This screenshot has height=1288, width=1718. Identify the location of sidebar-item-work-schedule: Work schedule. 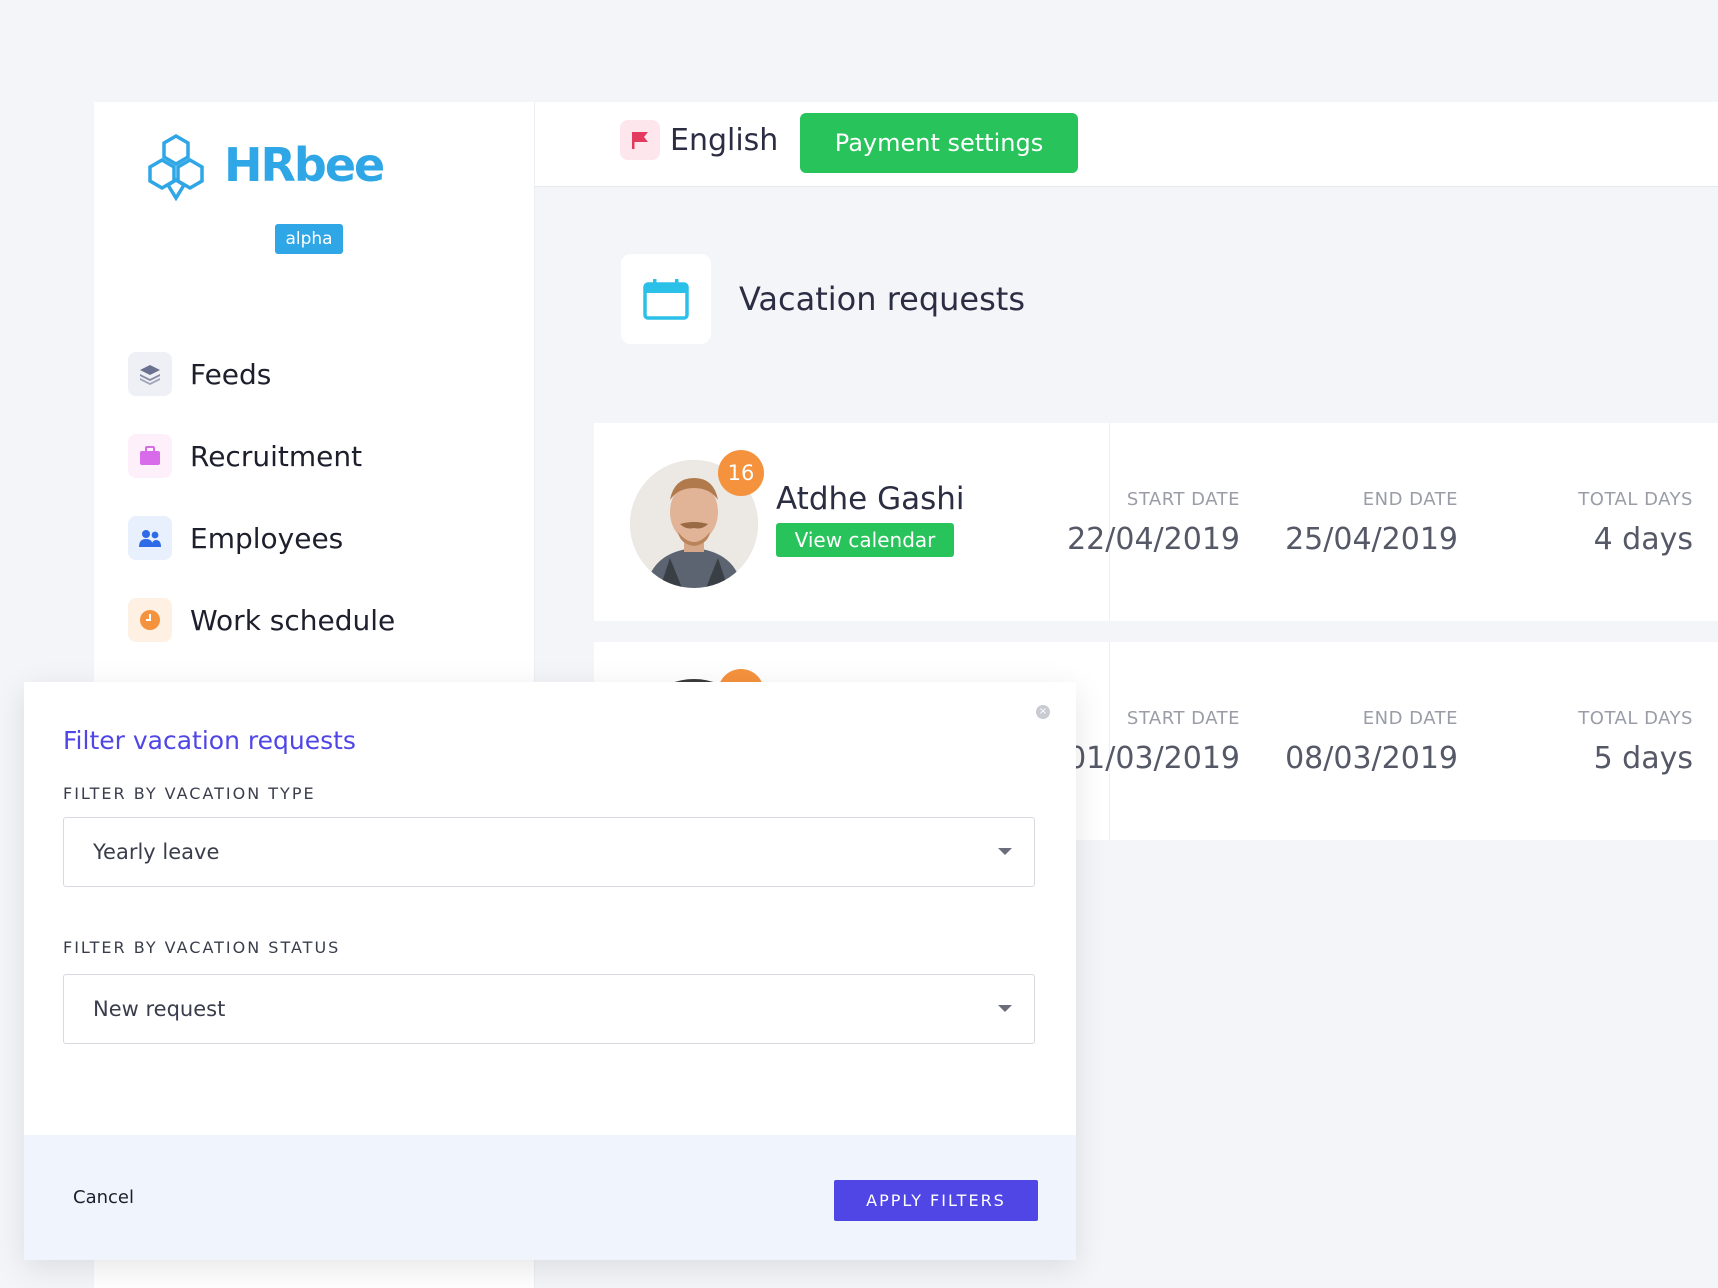
(261, 620).